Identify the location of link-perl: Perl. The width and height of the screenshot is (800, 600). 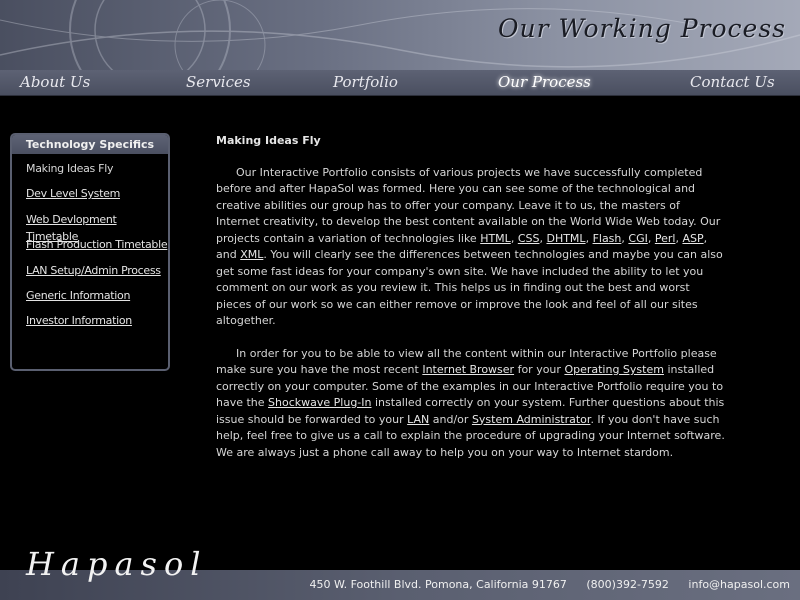
(665, 238).